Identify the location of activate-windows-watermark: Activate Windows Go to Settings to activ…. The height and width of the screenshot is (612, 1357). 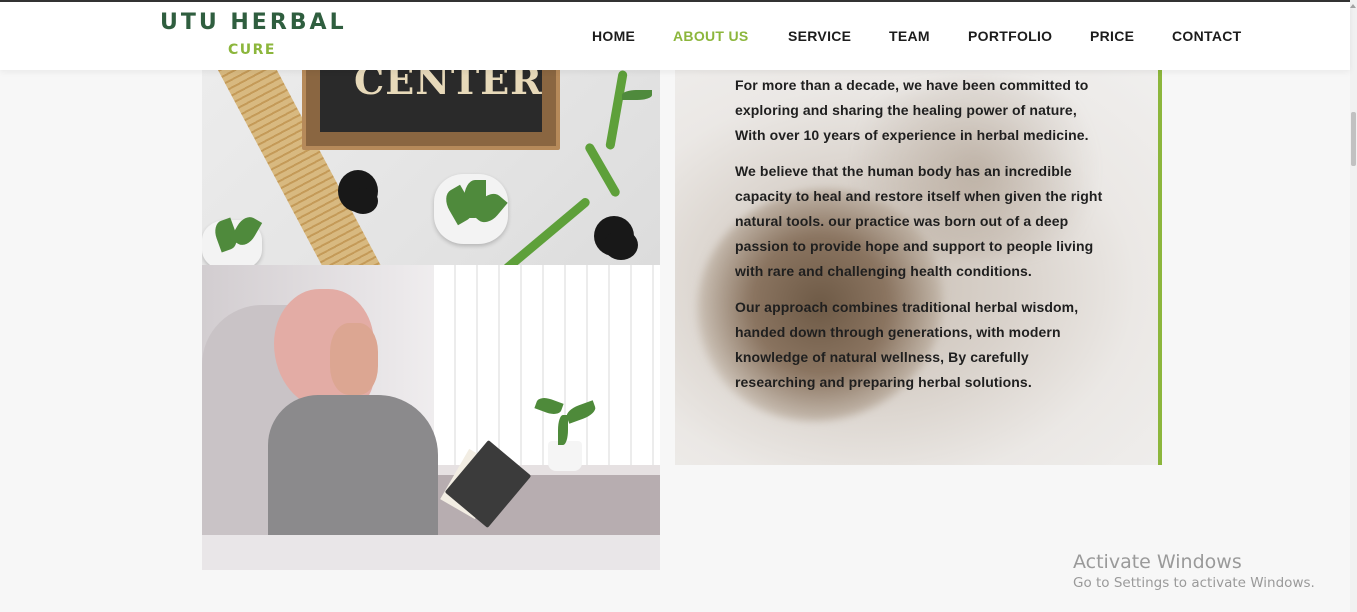
(1194, 571).